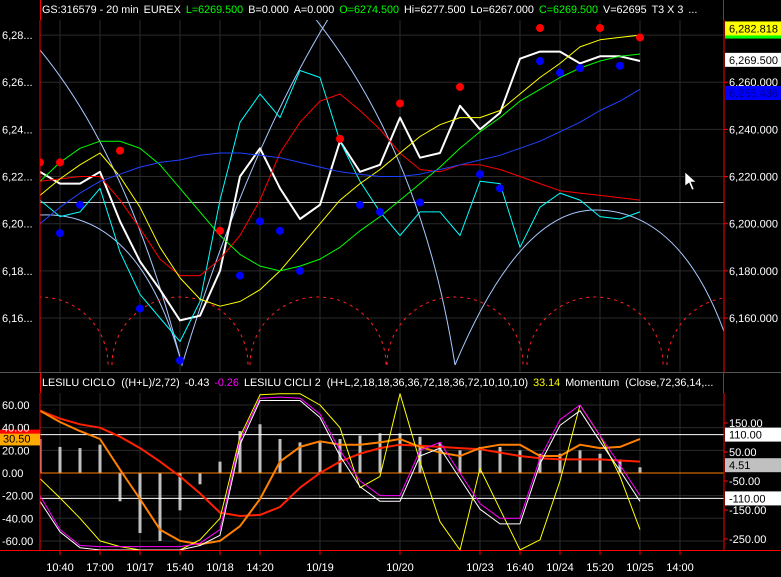 This screenshot has width=781, height=577. Describe the element at coordinates (751, 224) in the screenshot. I see `axis-label: 6,200.000` at that location.